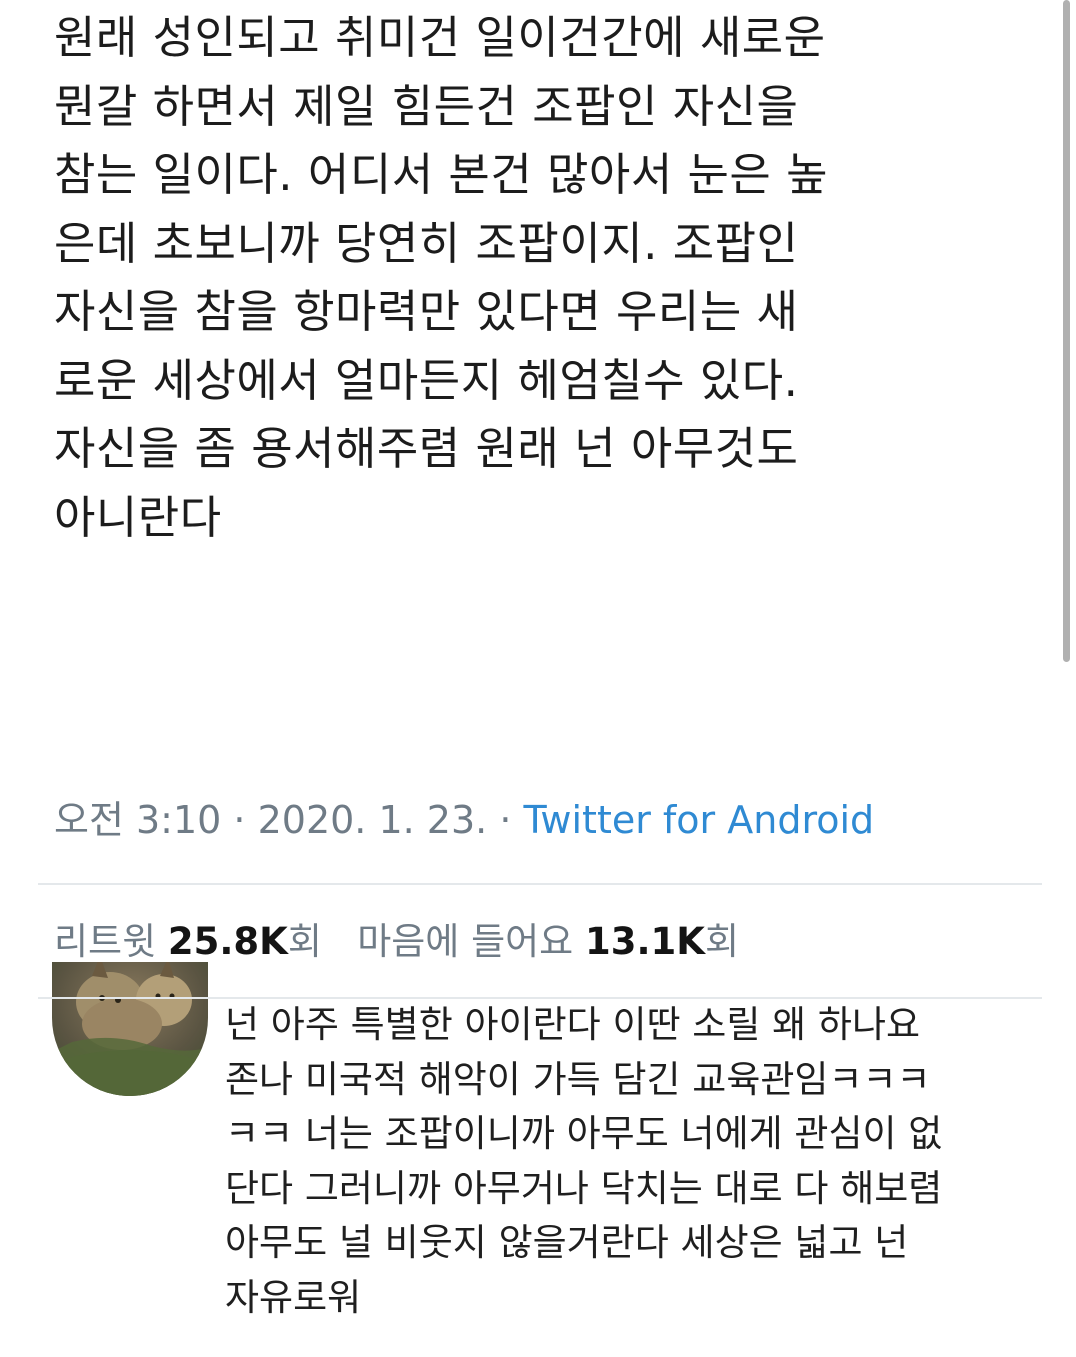 This screenshot has width=1076, height=1357. What do you see at coordinates (440, 37) in the screenshot?
I see `tweet-line: 원래 성인되고 취미건 일이건간에 새로운` at bounding box center [440, 37].